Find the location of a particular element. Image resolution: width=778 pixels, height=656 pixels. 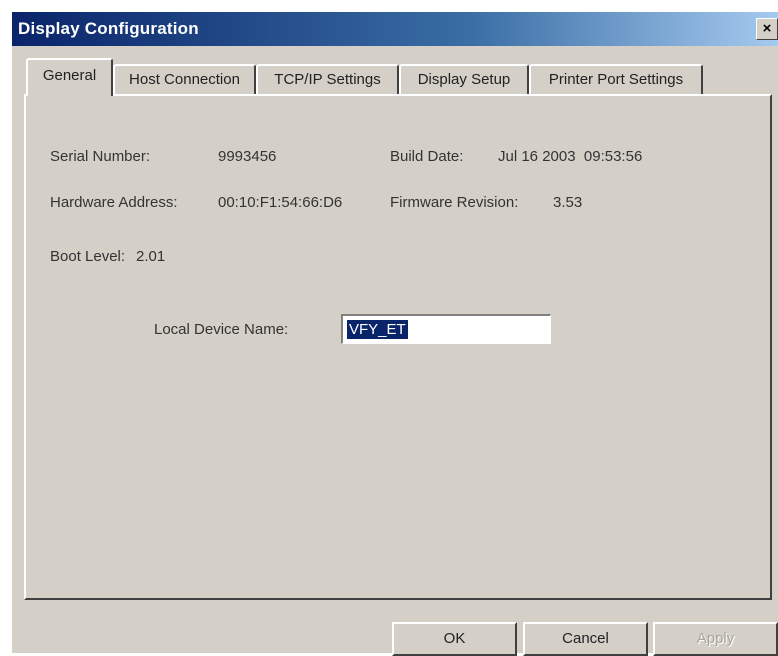

tab-host-connection: Host Connection is located at coordinates (184, 79).